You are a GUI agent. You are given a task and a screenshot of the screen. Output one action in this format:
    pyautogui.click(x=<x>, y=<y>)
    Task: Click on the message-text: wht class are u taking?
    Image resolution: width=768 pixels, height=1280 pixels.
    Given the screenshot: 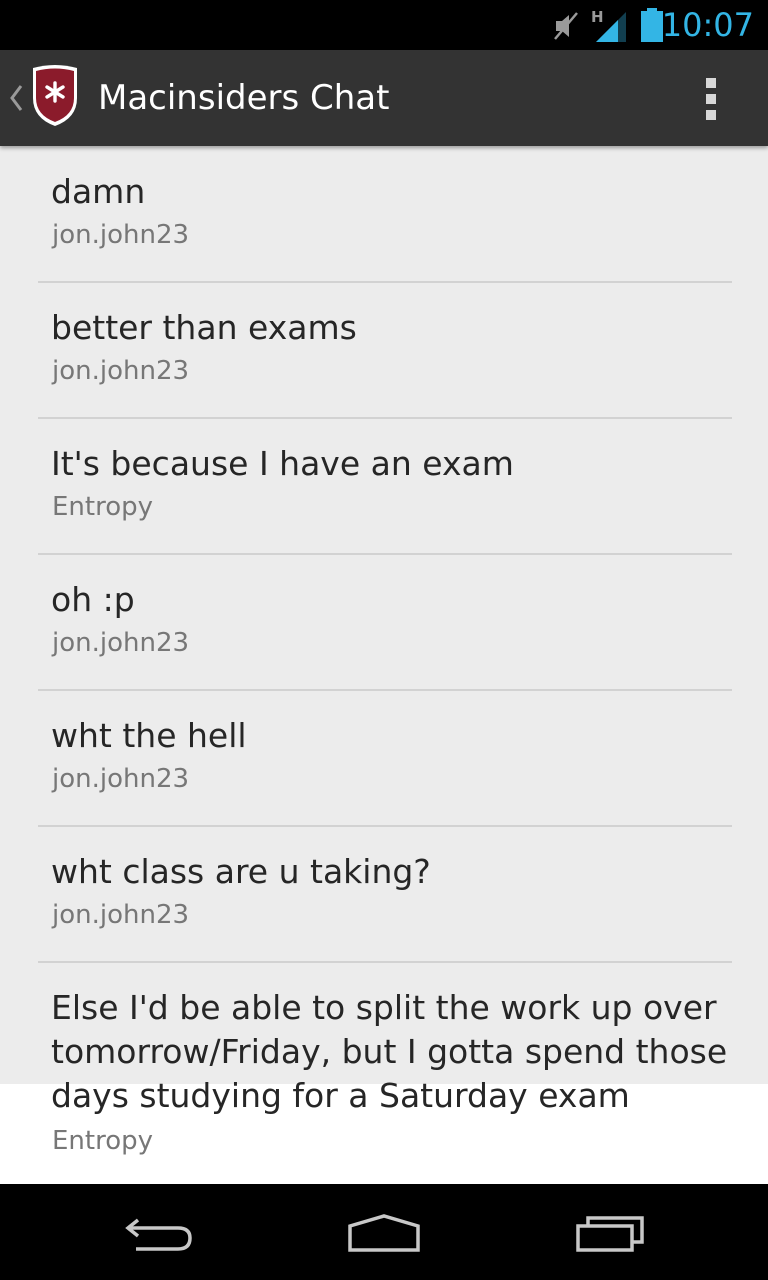 What is the action you would take?
    pyautogui.click(x=241, y=871)
    